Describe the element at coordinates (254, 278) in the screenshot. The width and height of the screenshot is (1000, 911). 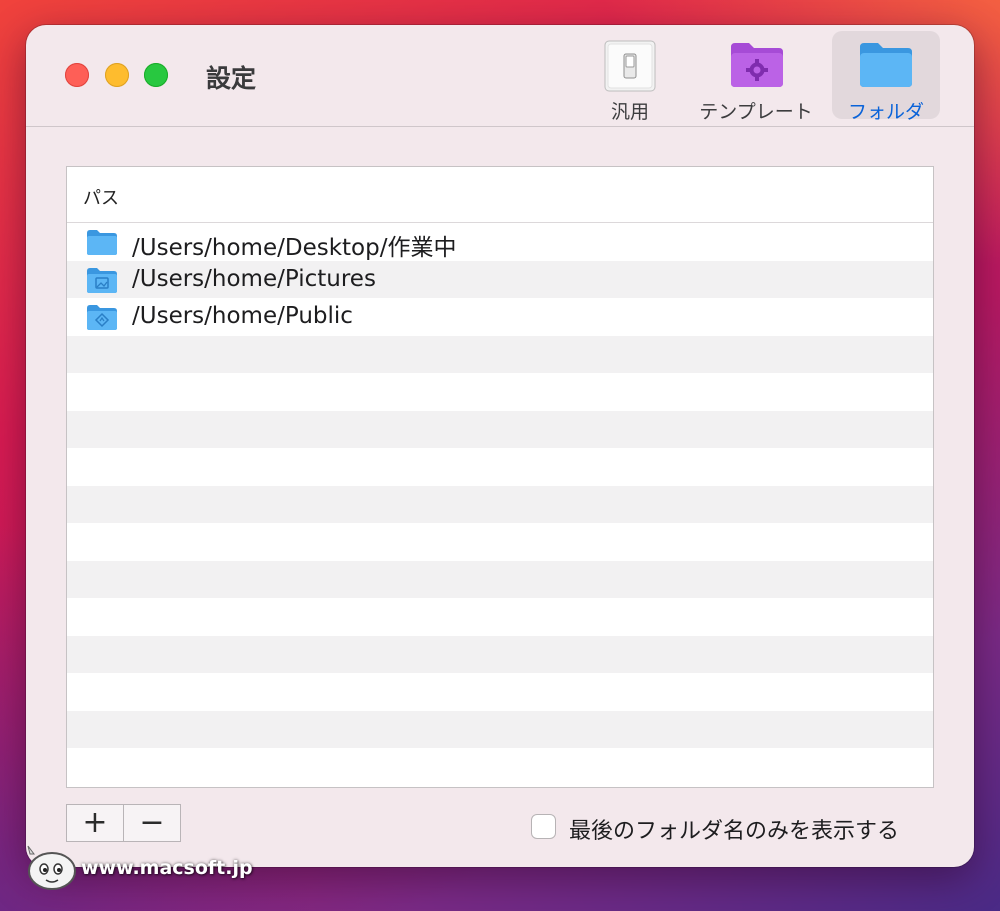
I see `row-path: /Users/home/Pictures` at that location.